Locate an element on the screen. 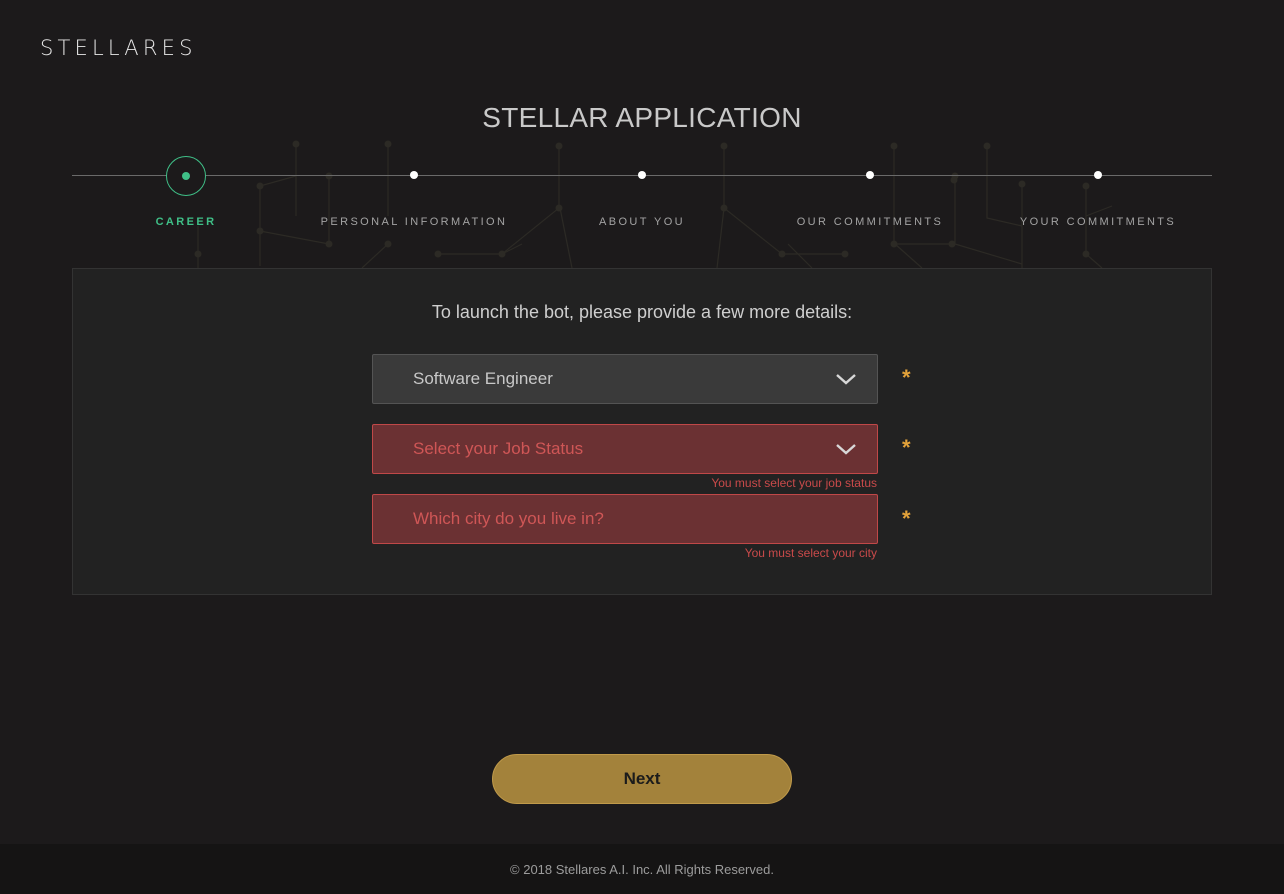 The width and height of the screenshot is (1284, 894). city-input: Which city do you live in? is located at coordinates (625, 519).